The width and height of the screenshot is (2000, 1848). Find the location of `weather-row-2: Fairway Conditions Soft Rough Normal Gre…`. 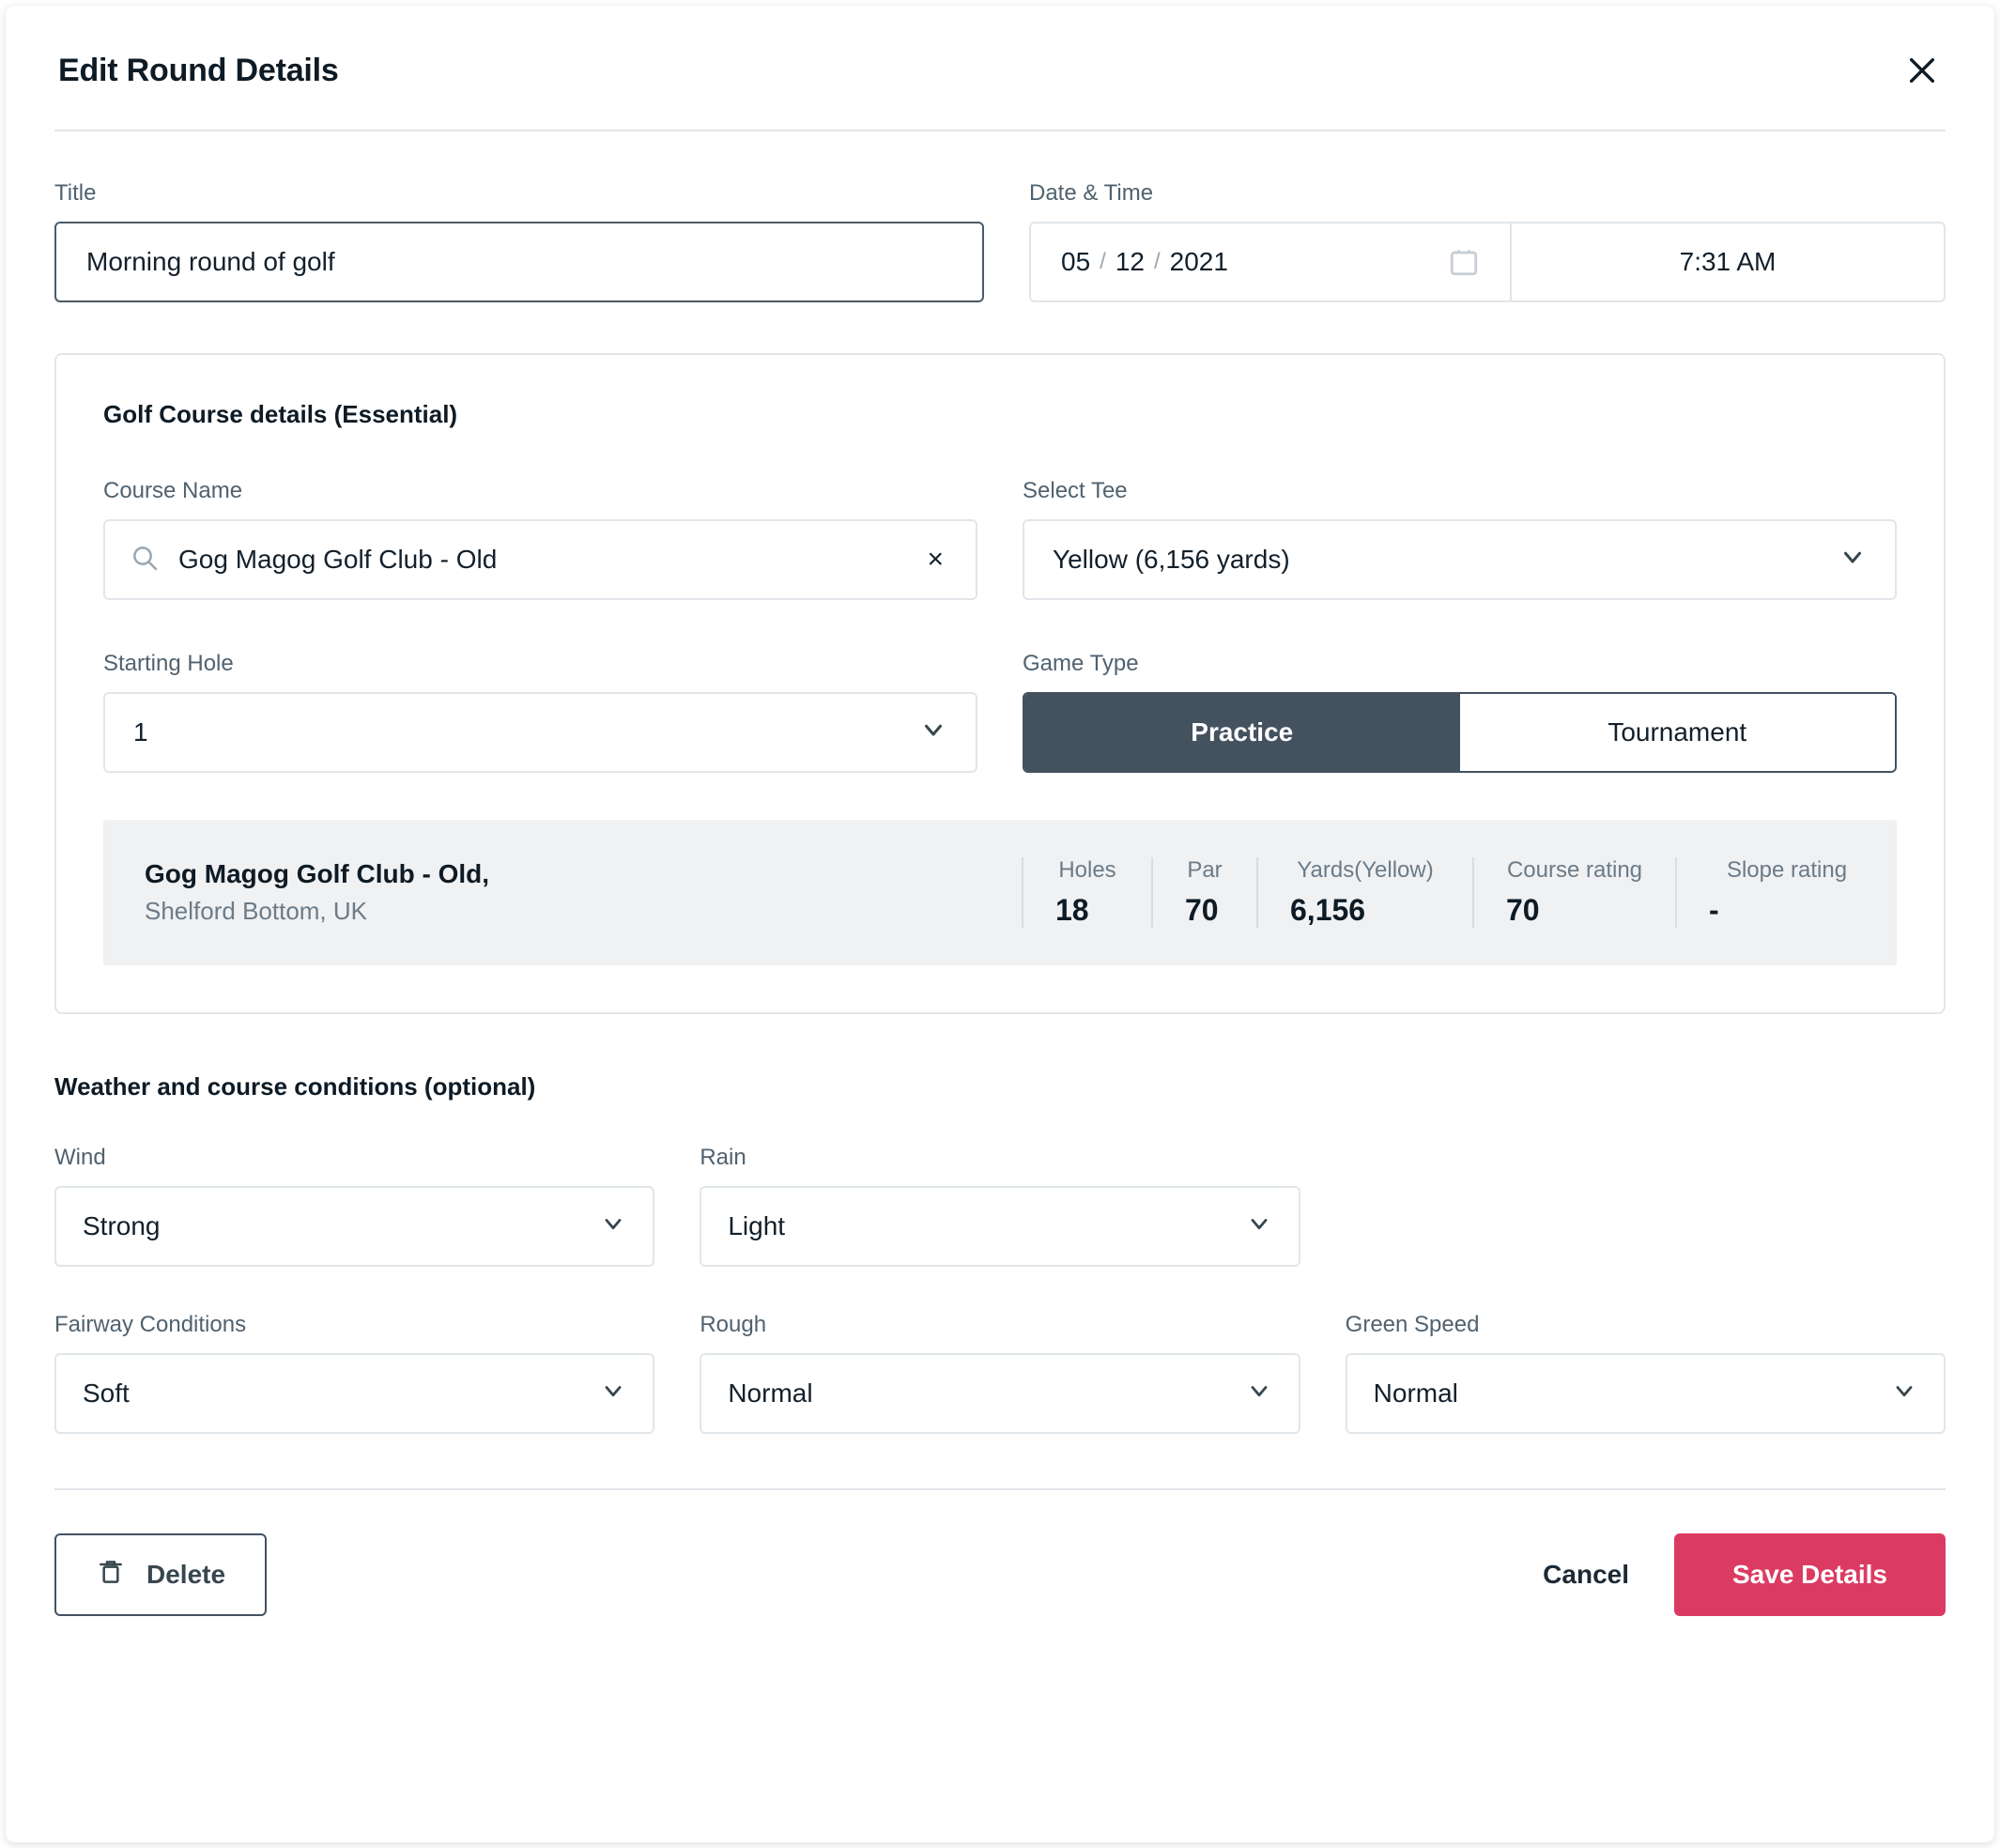

weather-row-2: Fairway Conditions Soft Rough Normal Gre… is located at coordinates (1000, 1373).